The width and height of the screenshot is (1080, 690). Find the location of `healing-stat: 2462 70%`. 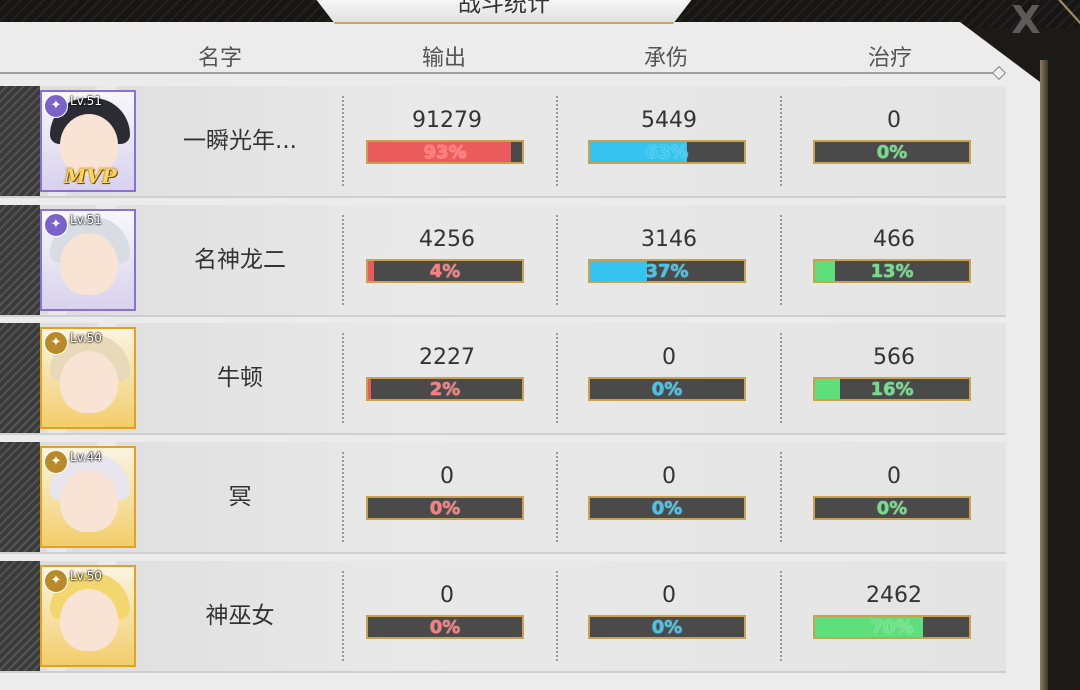

healing-stat: 2462 70% is located at coordinates (894, 616).